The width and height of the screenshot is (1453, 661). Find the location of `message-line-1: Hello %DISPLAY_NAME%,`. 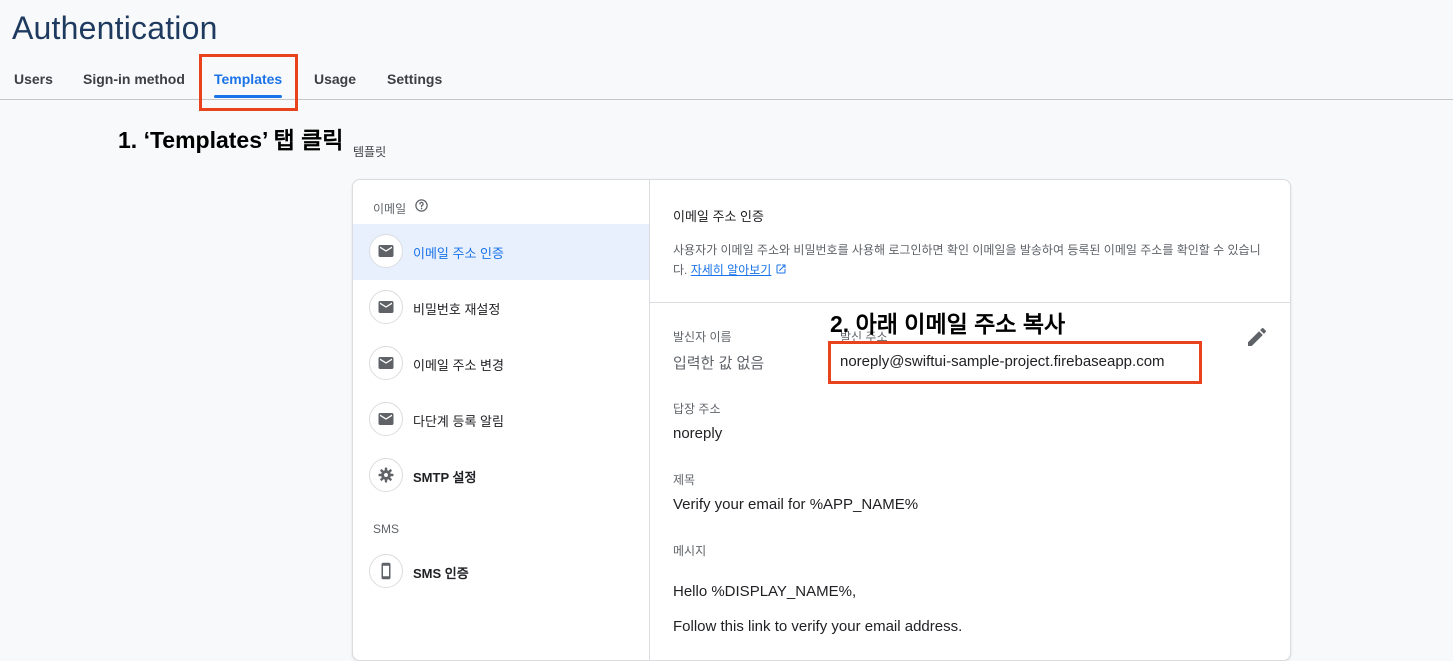

message-line-1: Hello %DISPLAY_NAME%, is located at coordinates (765, 591).